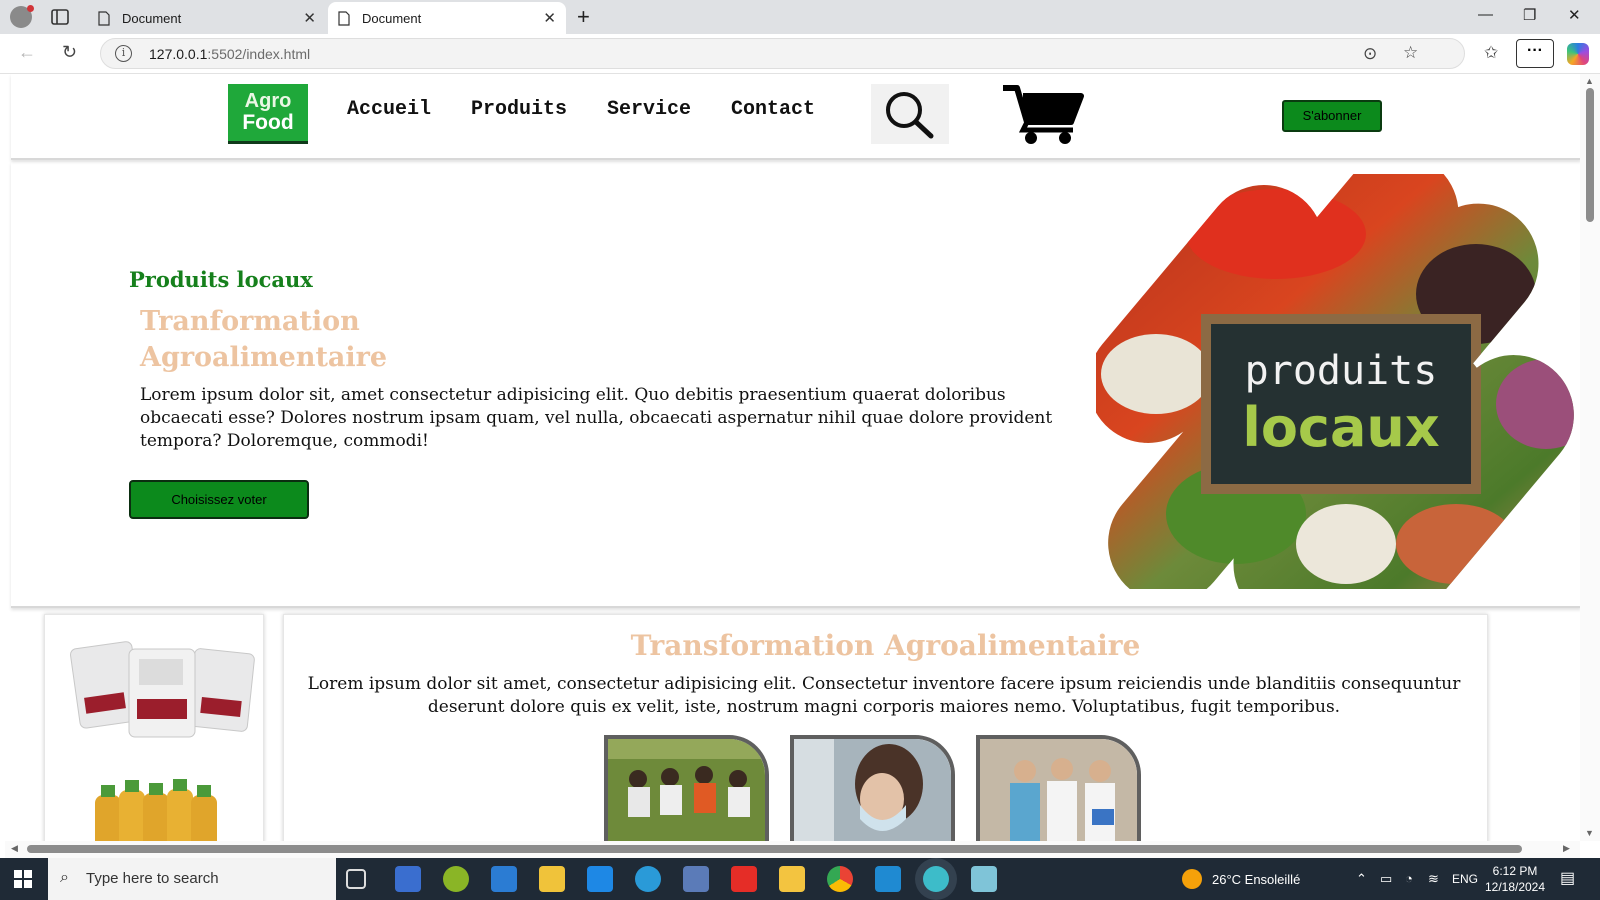  What do you see at coordinates (649, 109) in the screenshot?
I see `nav-link-service: Service` at bounding box center [649, 109].